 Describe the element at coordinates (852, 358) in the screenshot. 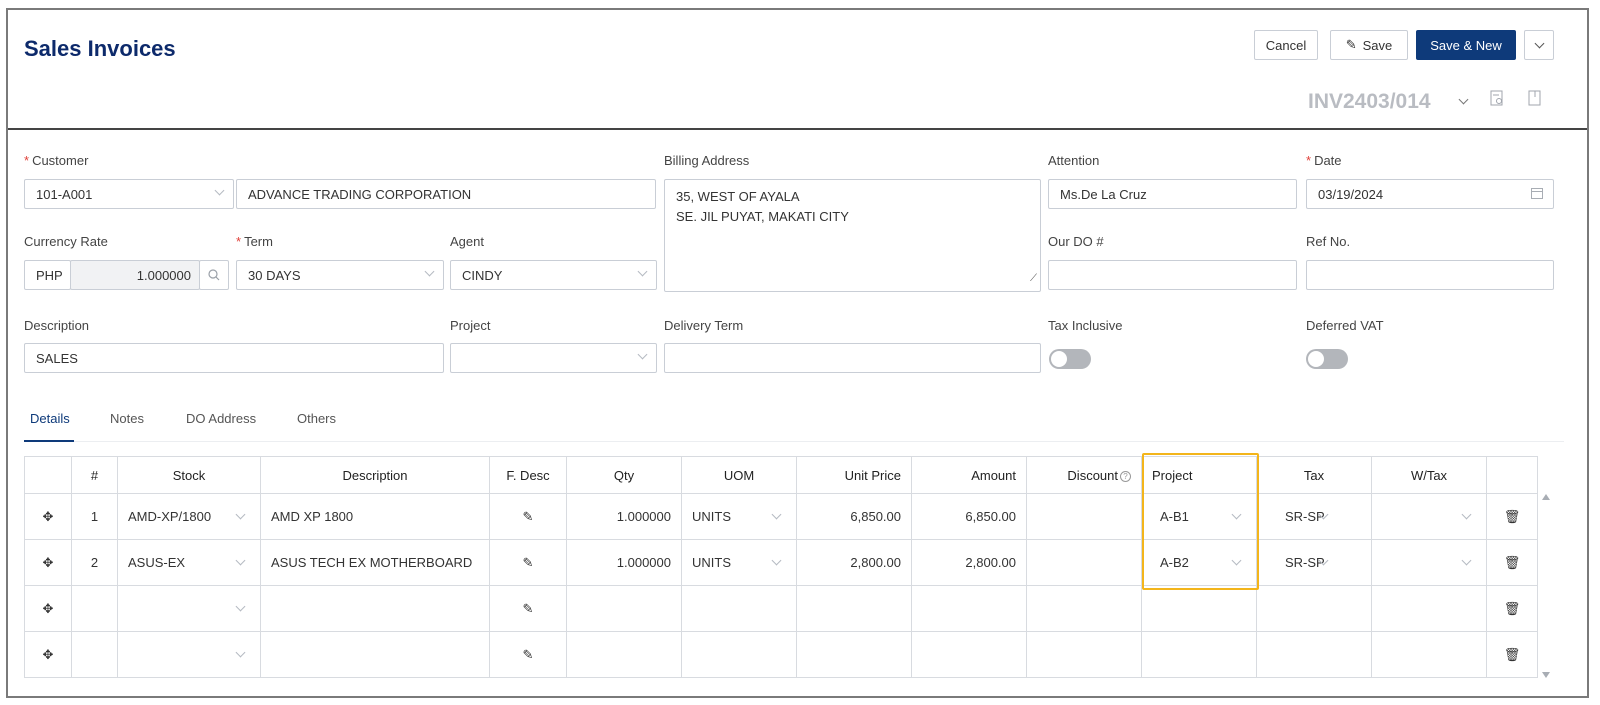

I see `delivery-term-field` at that location.